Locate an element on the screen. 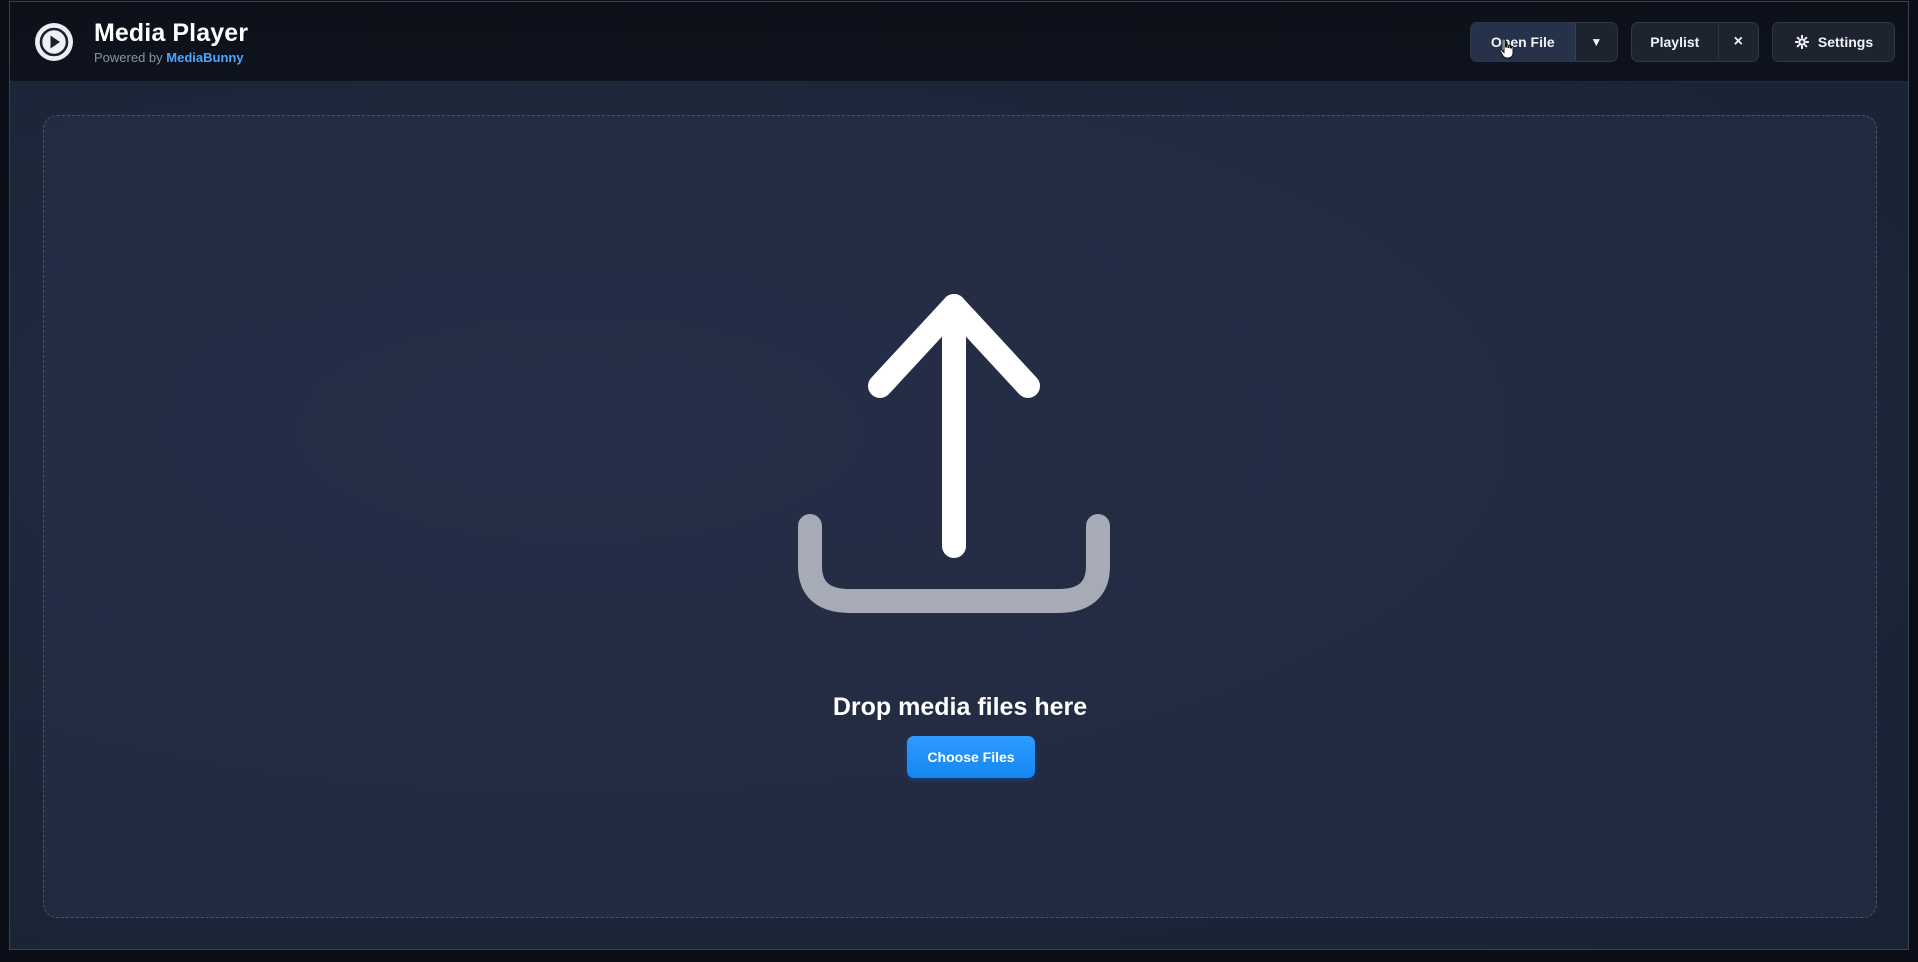 The width and height of the screenshot is (1918, 962). settings-label: Settings is located at coordinates (1845, 42).